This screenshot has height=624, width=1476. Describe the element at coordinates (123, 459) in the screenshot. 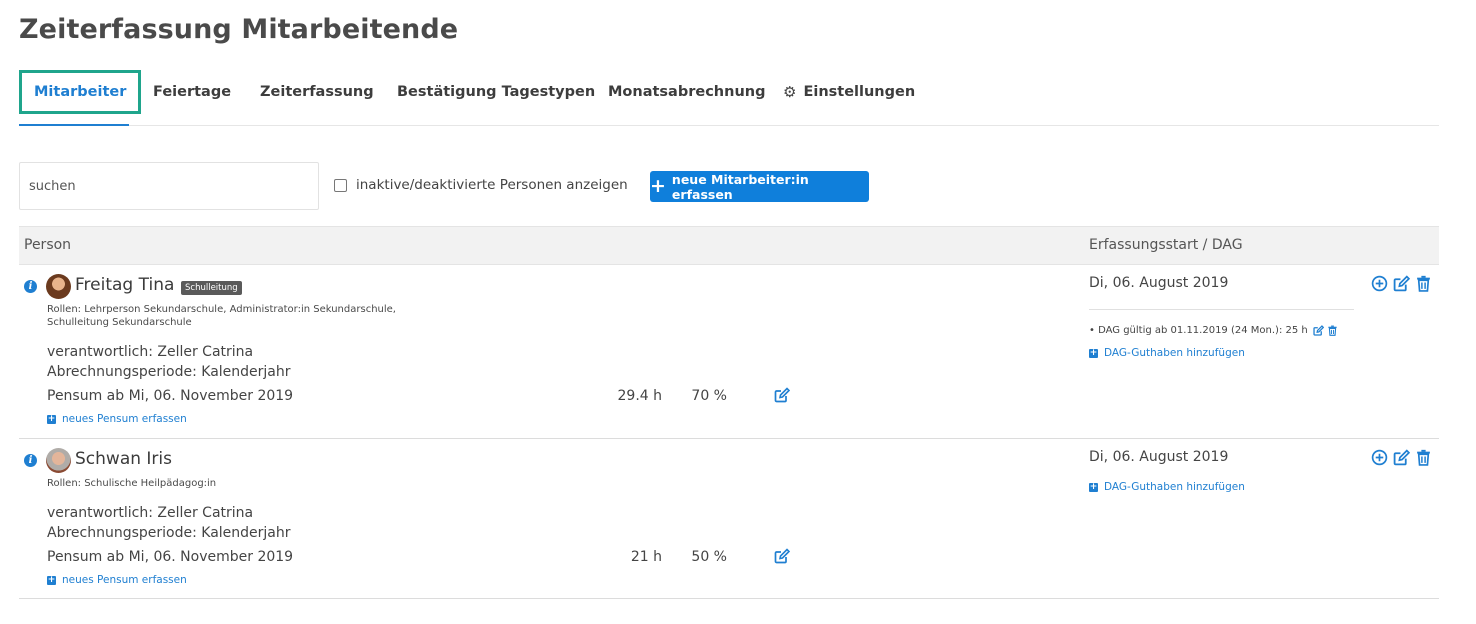

I see `person-name: Schwan Iris` at that location.